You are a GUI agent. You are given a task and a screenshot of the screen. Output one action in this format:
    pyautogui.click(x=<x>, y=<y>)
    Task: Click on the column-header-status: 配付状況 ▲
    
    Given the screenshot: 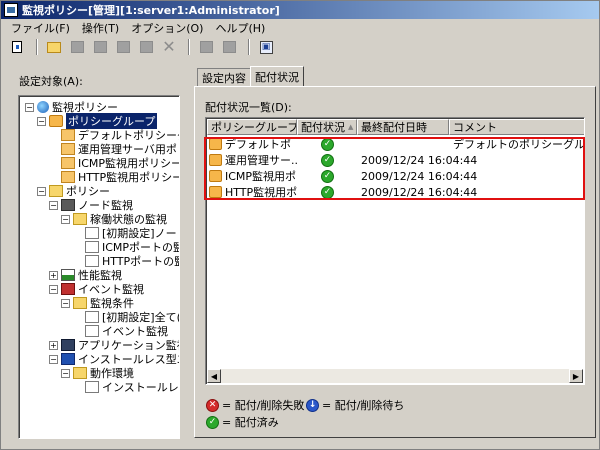 What is the action you would take?
    pyautogui.click(x=327, y=127)
    